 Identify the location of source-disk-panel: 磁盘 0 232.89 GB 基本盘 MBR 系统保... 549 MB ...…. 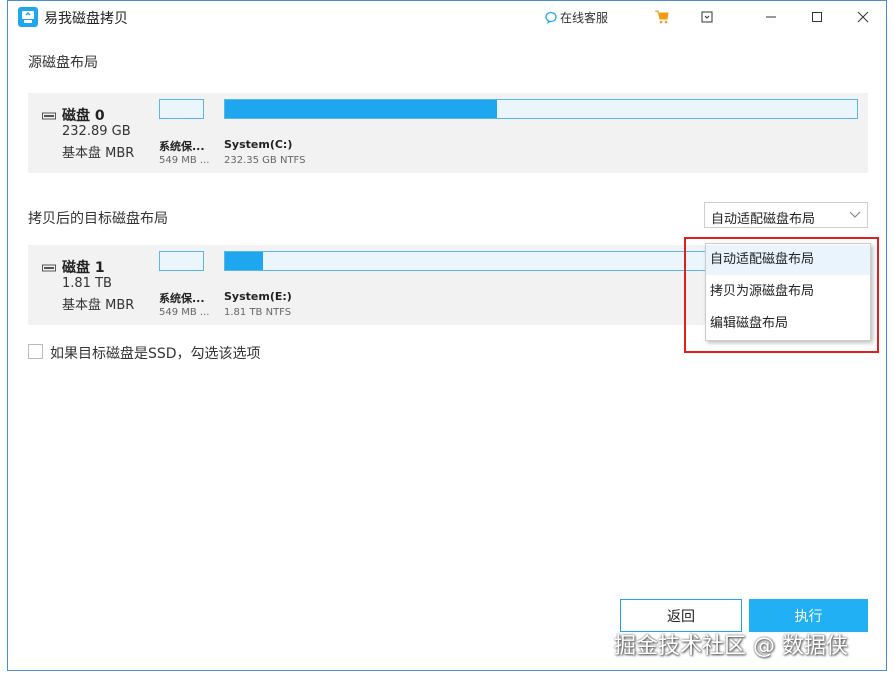
(448, 133).